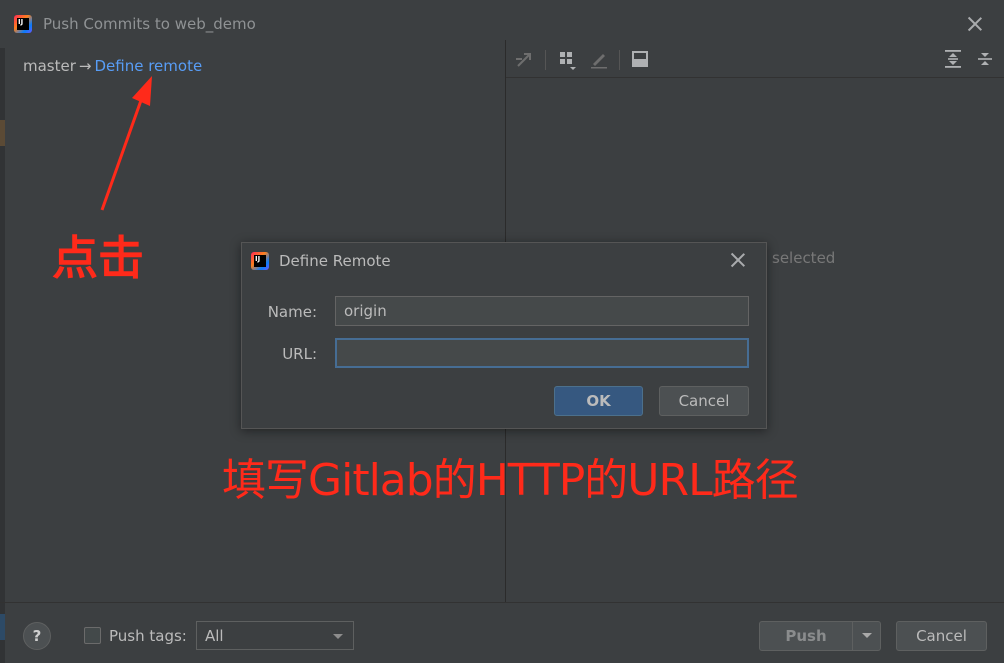 The height and width of the screenshot is (663, 1004). What do you see at coordinates (338, 636) in the screenshot?
I see `chevron-down-icon` at bounding box center [338, 636].